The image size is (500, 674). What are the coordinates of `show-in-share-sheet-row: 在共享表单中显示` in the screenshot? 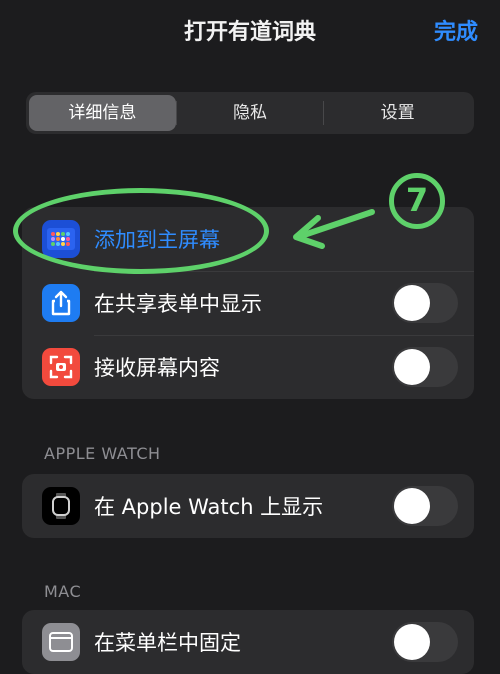 It's located at (248, 303).